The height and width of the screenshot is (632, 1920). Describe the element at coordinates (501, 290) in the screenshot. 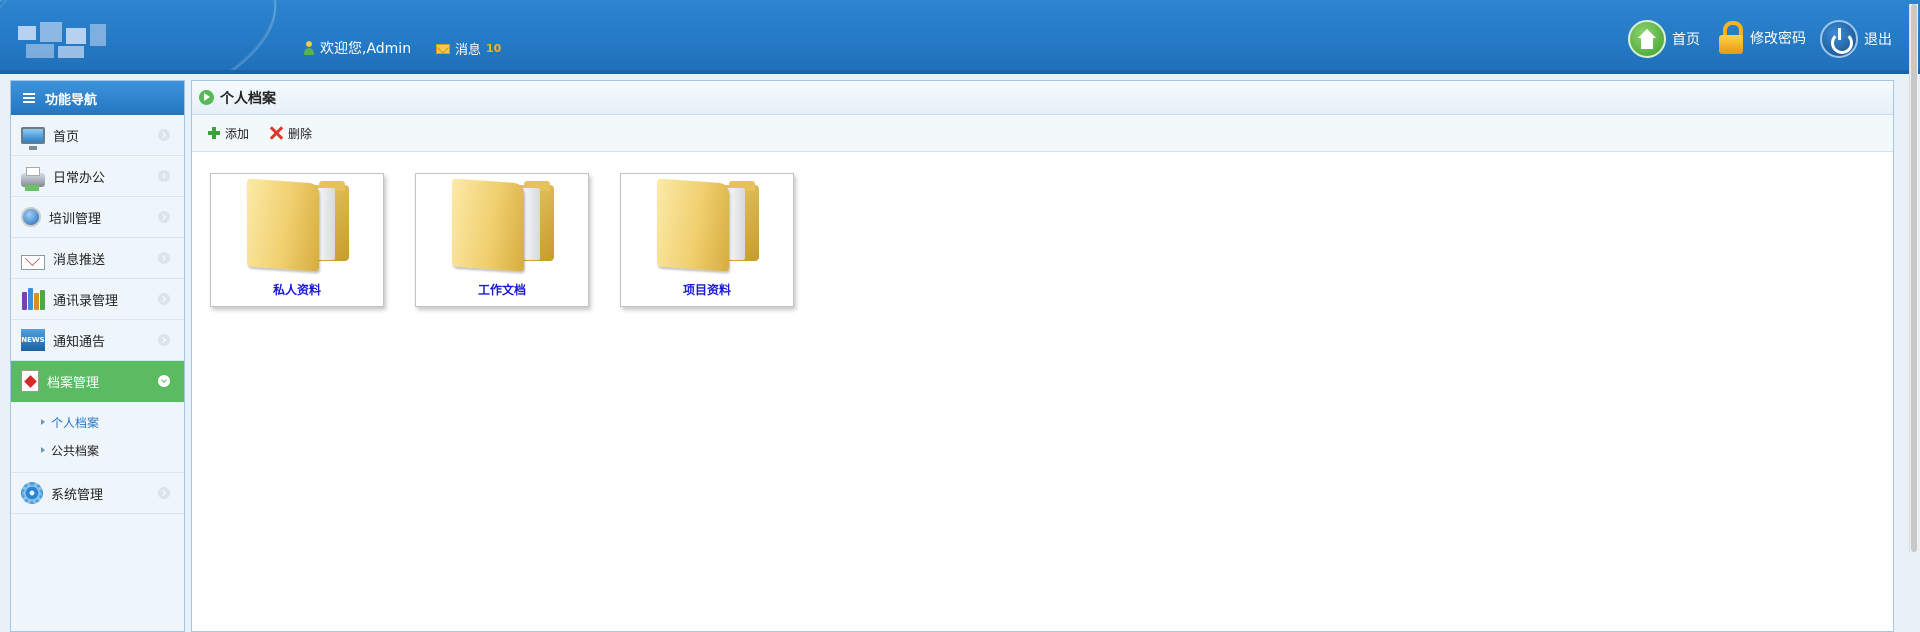

I see `folder-label: 工作文档` at that location.